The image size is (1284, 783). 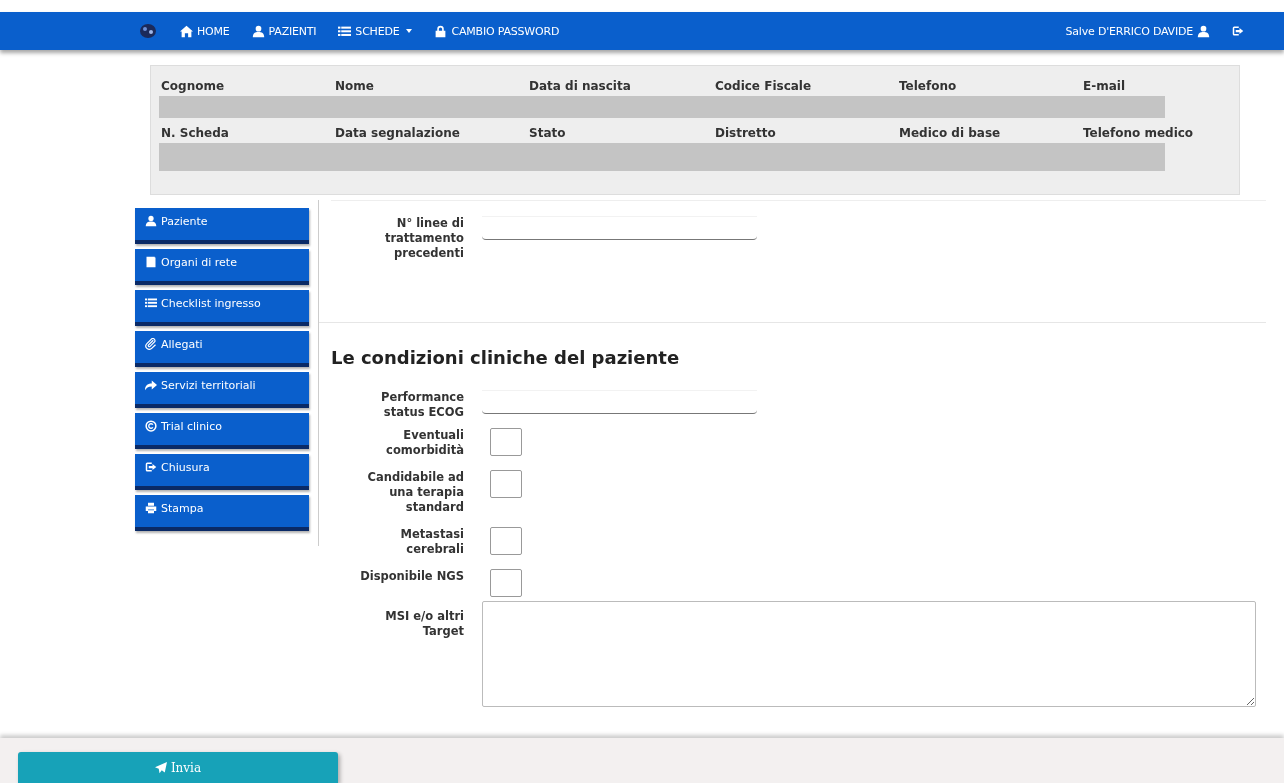 What do you see at coordinates (764, 86) in the screenshot?
I see `column-header: Codice Fiscale` at bounding box center [764, 86].